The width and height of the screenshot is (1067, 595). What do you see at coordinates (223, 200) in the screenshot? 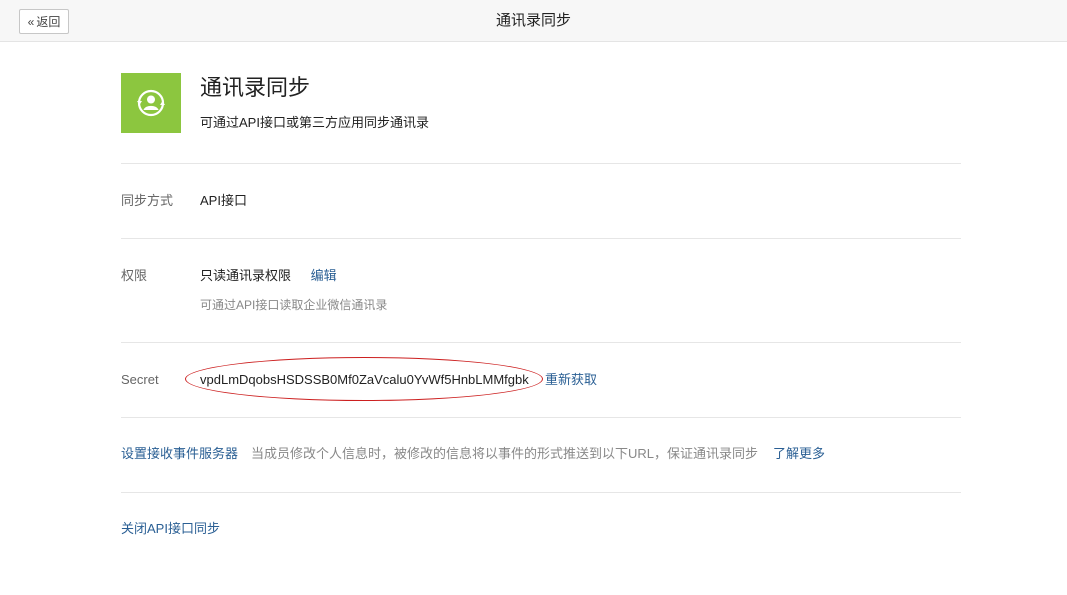
I see `sync-method-value: API接口` at bounding box center [223, 200].